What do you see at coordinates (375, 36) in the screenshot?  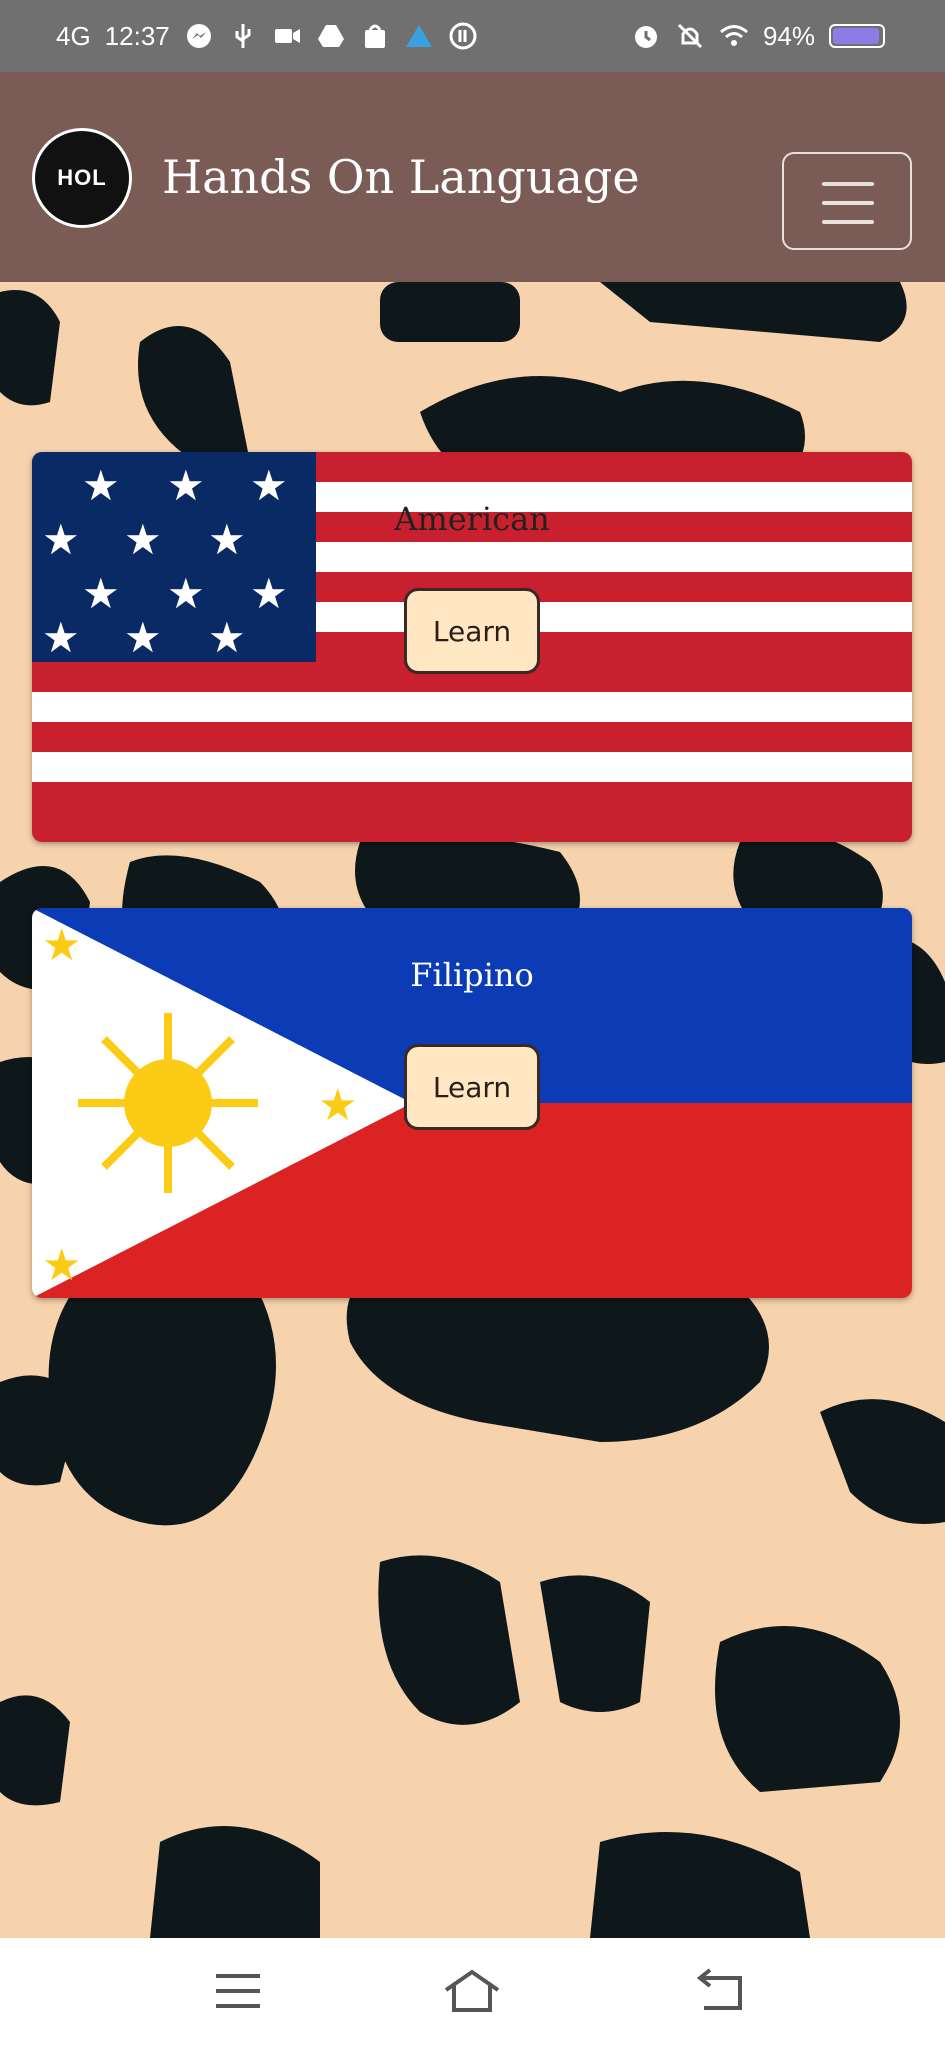 I see `shopping-icon` at bounding box center [375, 36].